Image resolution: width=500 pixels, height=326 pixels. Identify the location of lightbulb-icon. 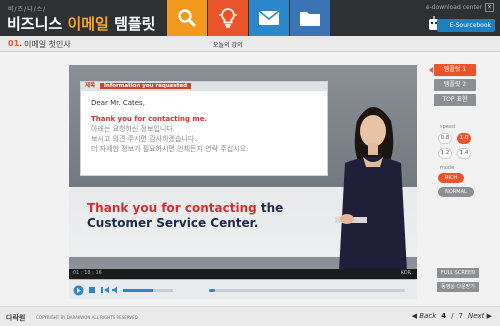
(228, 18).